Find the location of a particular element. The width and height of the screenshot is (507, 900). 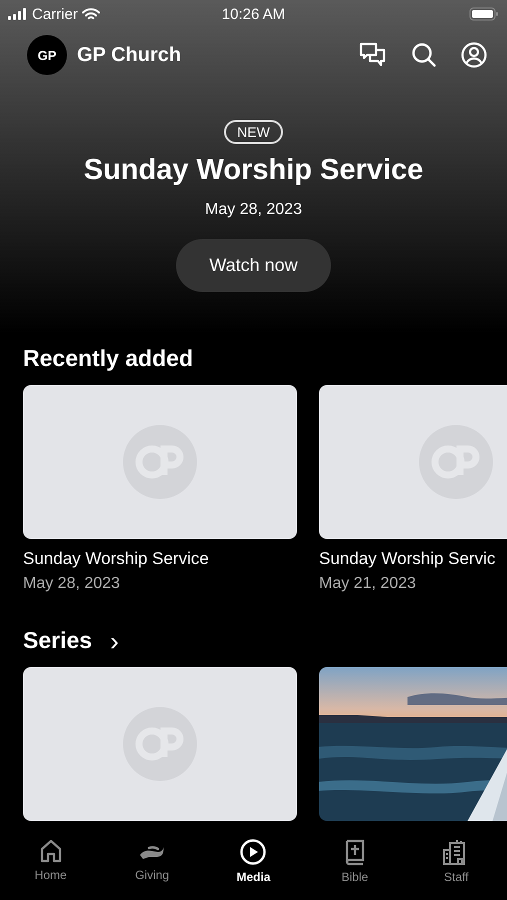

chevron: › is located at coordinates (114, 641).